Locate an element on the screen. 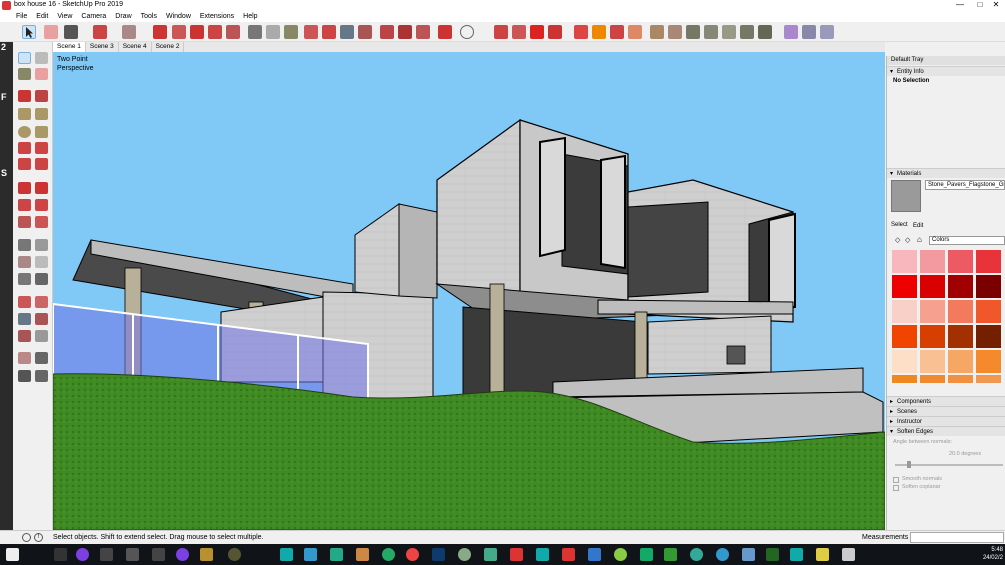  close-button: ✕ is located at coordinates (996, 4).